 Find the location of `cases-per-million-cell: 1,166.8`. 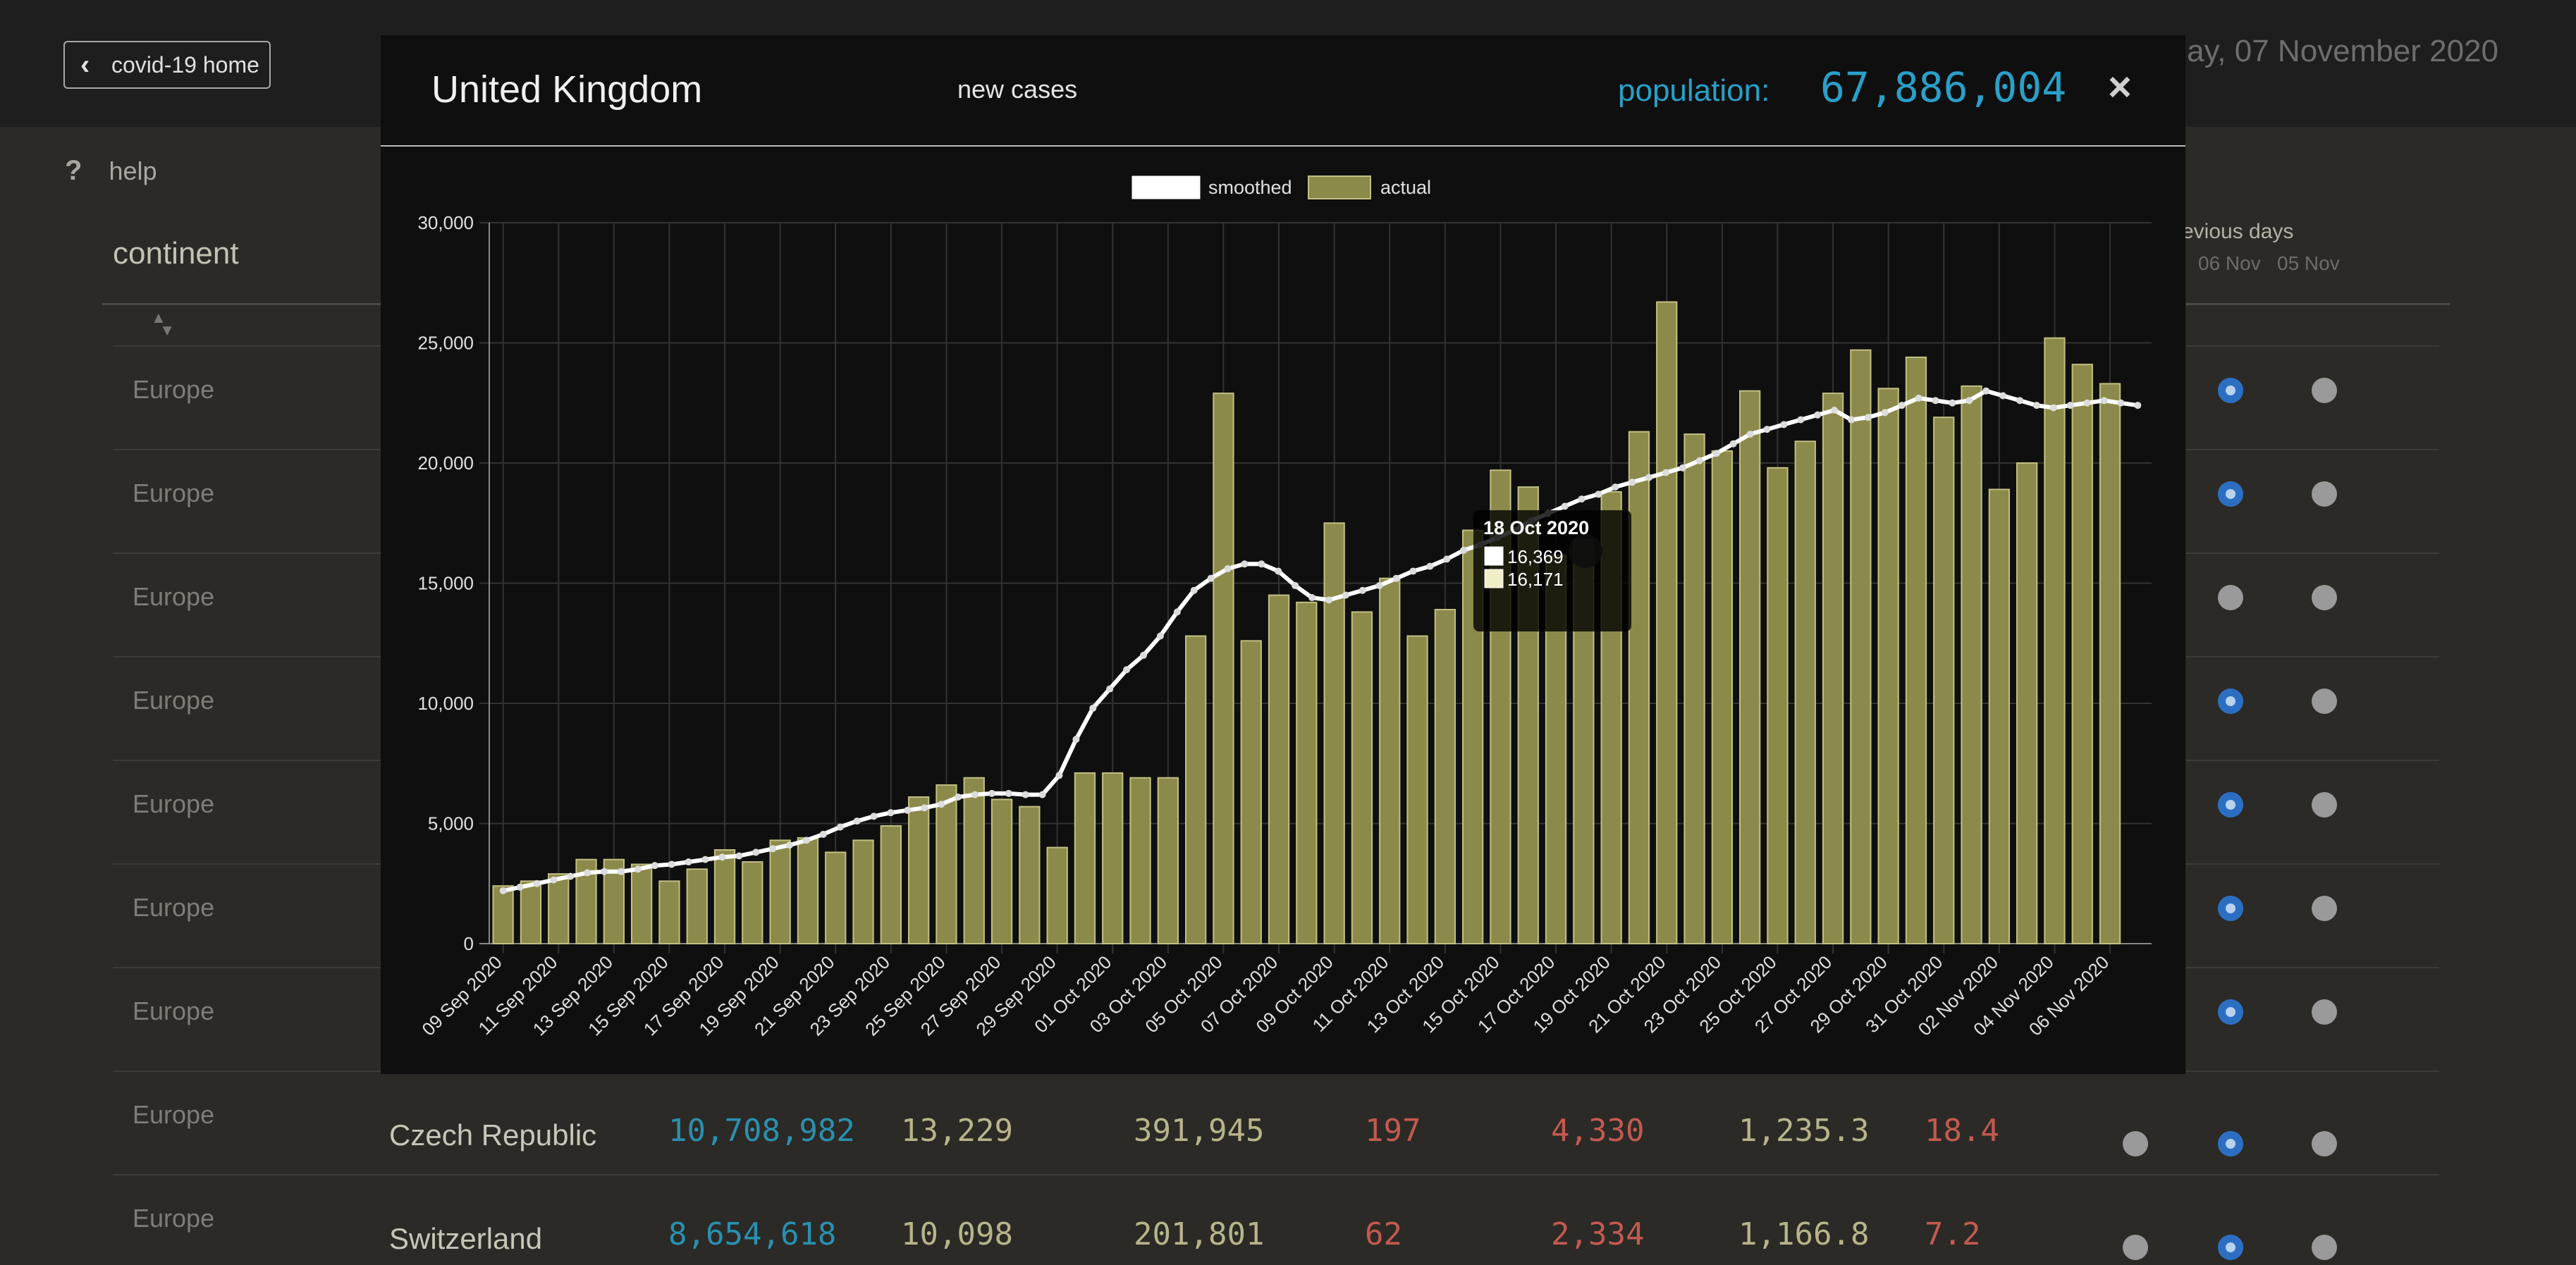

cases-per-million-cell: 1,166.8 is located at coordinates (1804, 1234).